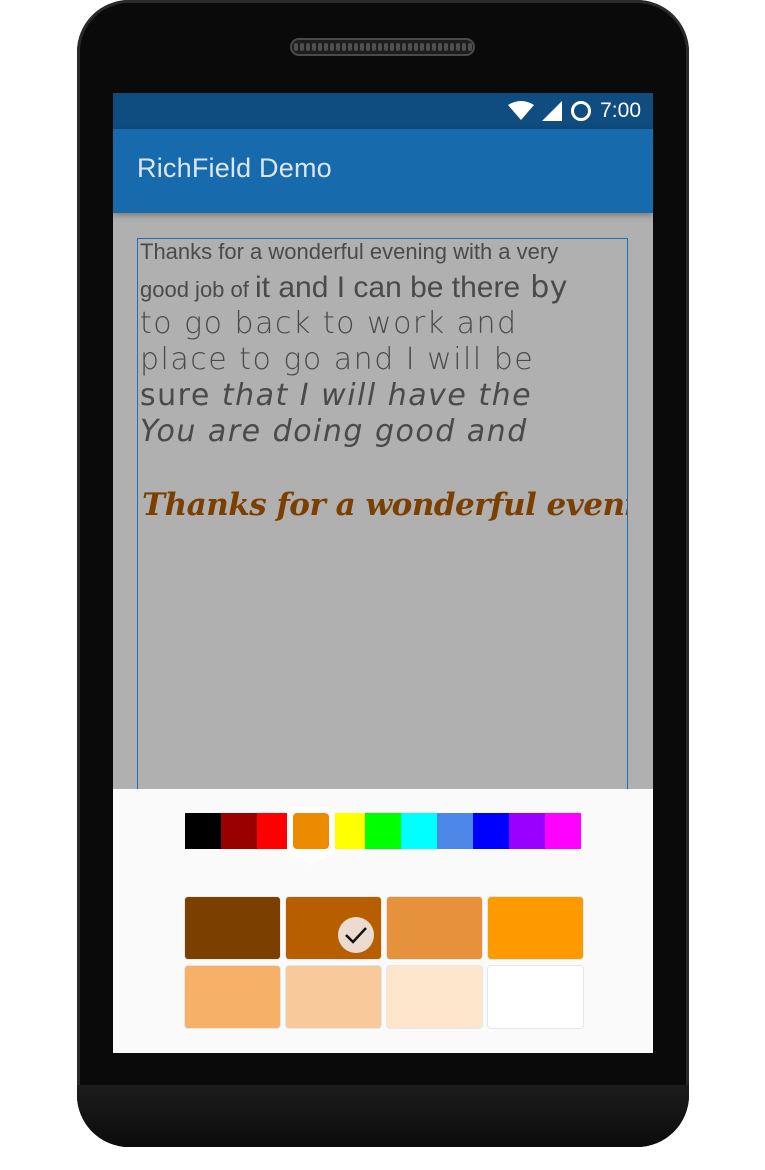 Image resolution: width=765 pixels, height=1170 pixels. I want to click on selected-swatch-indicator, so click(311, 836).